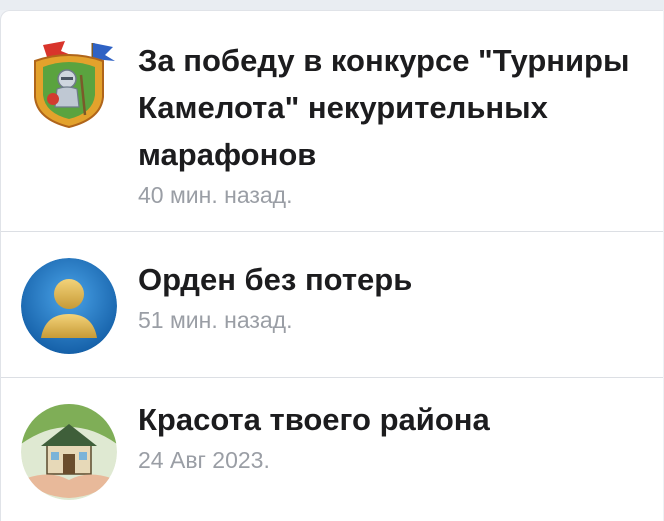 The height and width of the screenshot is (521, 664). What do you see at coordinates (69, 306) in the screenshot?
I see `user-silhouette-icon` at bounding box center [69, 306].